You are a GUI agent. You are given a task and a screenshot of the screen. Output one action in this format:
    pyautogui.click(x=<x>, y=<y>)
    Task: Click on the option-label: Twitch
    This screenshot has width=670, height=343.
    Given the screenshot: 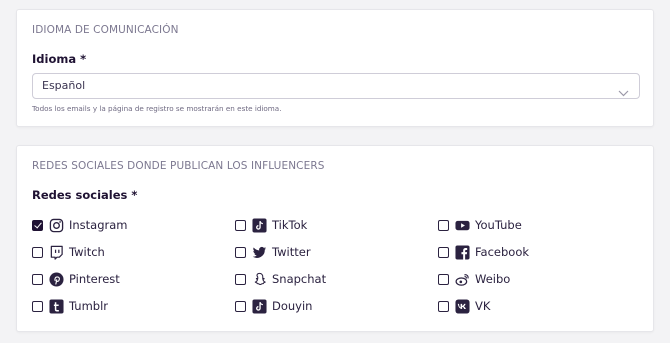 What is the action you would take?
    pyautogui.click(x=87, y=252)
    